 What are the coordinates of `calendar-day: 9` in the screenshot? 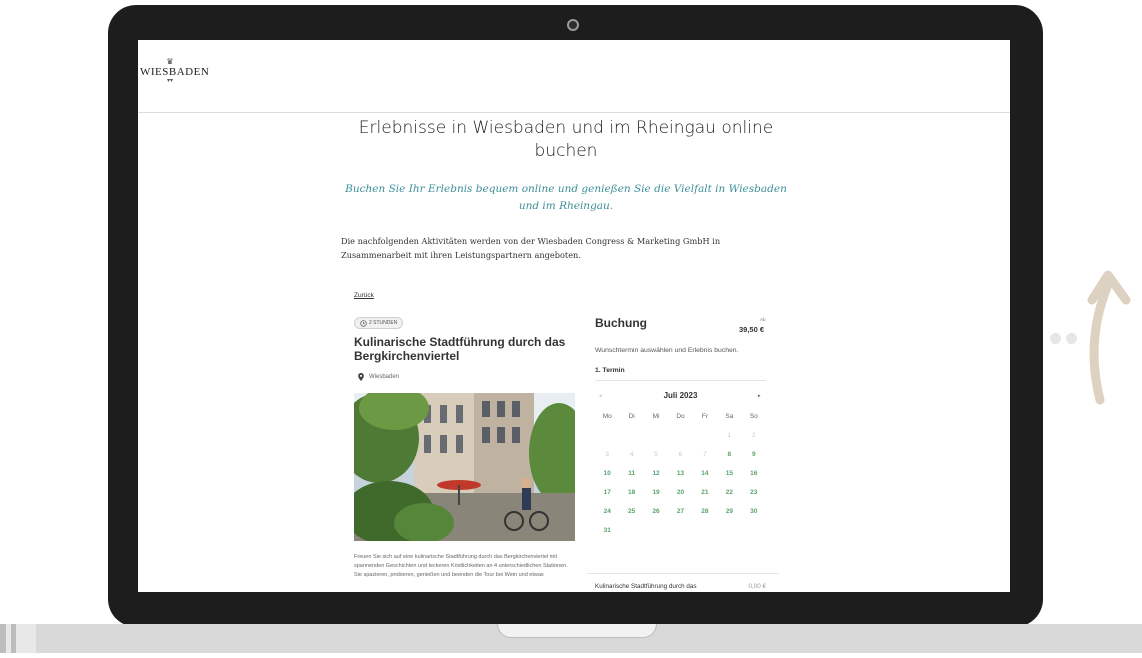 It's located at (754, 454).